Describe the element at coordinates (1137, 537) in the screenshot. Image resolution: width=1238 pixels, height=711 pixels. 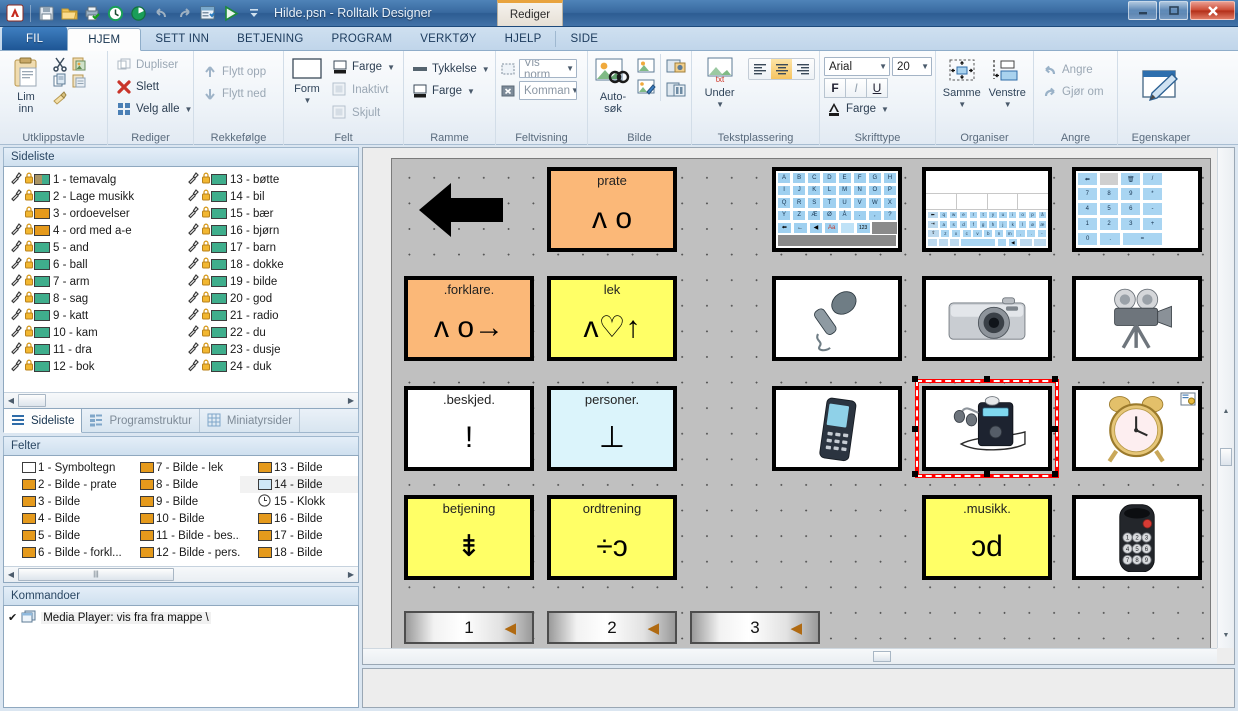
I see `canvas-cell-remote-control: 123456789` at that location.